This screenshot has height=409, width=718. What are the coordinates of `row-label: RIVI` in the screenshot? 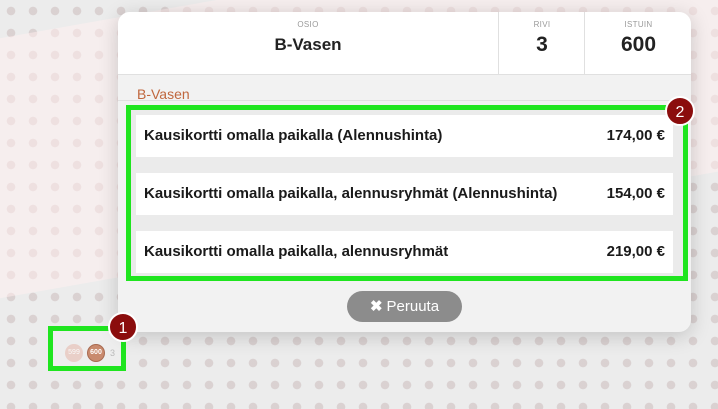 It's located at (542, 24).